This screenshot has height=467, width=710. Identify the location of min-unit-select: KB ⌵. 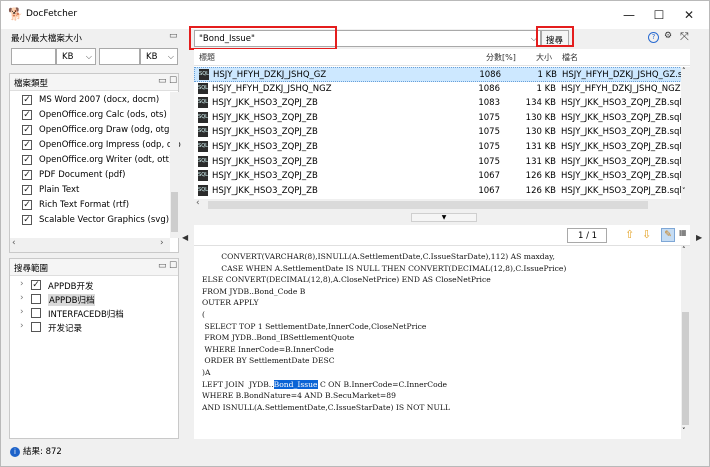
(76, 56).